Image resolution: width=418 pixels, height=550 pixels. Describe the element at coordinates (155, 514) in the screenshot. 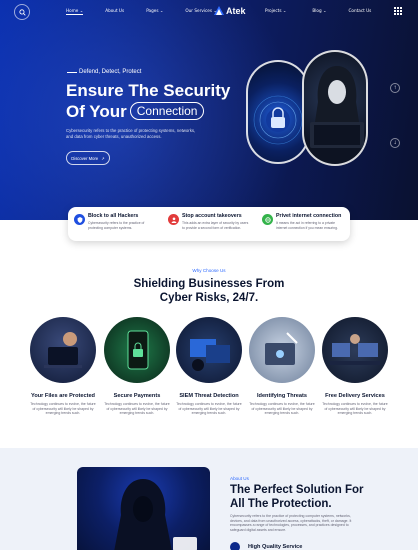

I see `hooded-figure-icon` at that location.